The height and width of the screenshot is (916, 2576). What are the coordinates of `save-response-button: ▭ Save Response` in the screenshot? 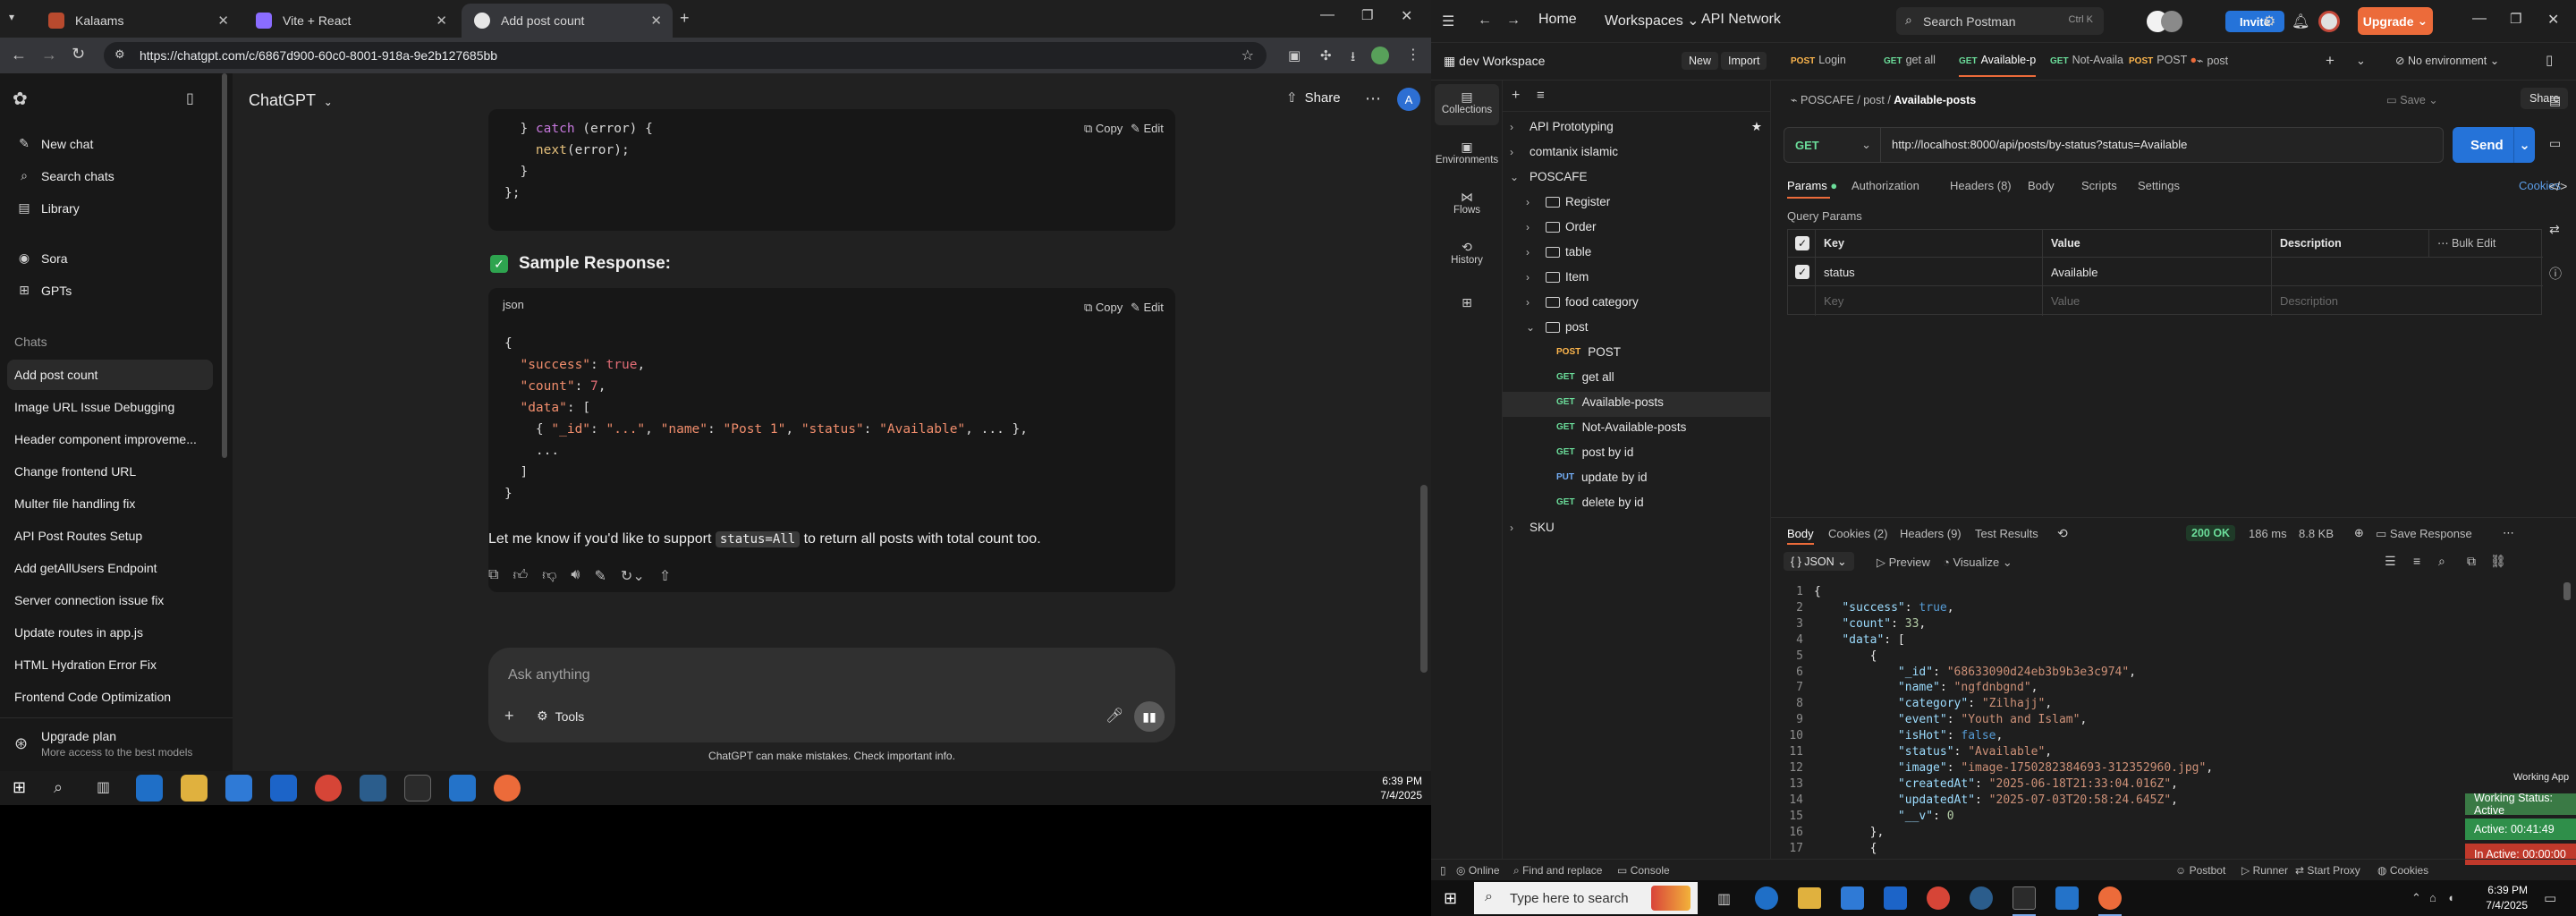 It's located at (2424, 534).